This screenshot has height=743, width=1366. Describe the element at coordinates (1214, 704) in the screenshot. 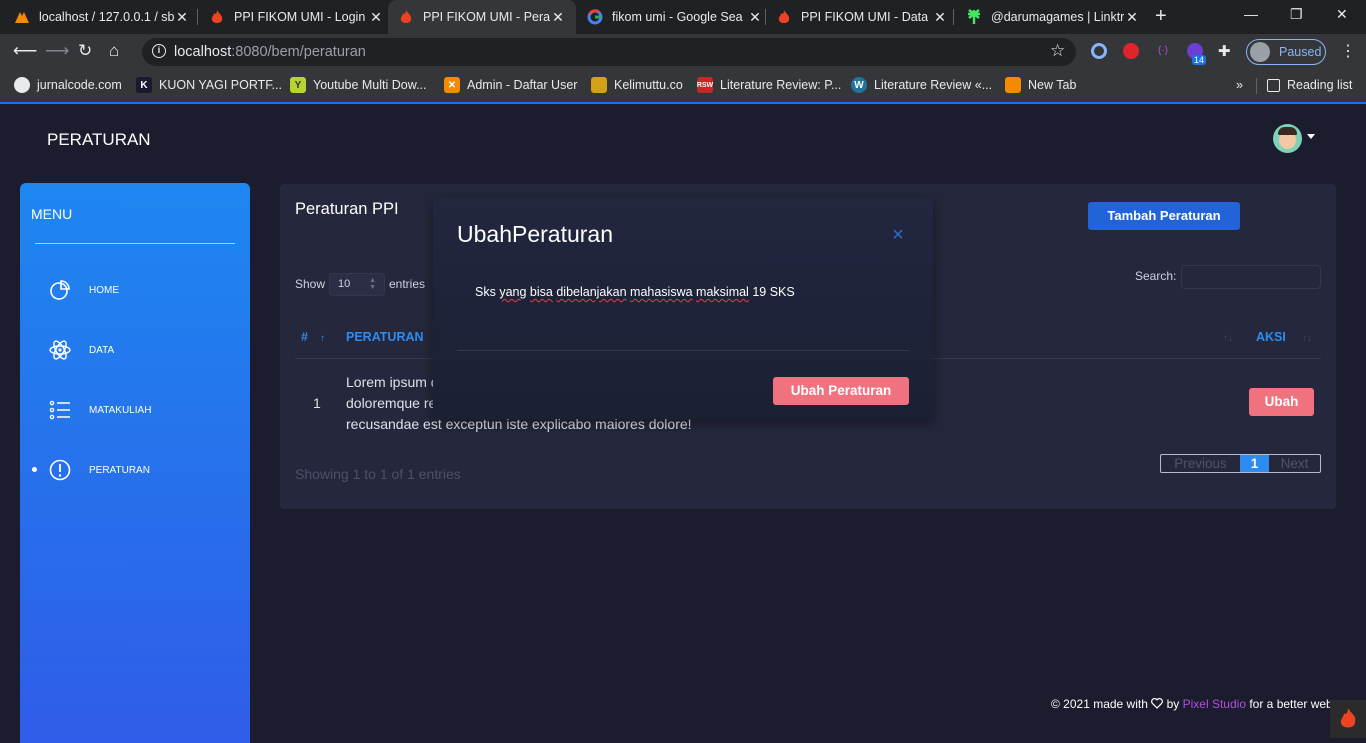

I see `footer-studio-link: Pixel Studio` at that location.